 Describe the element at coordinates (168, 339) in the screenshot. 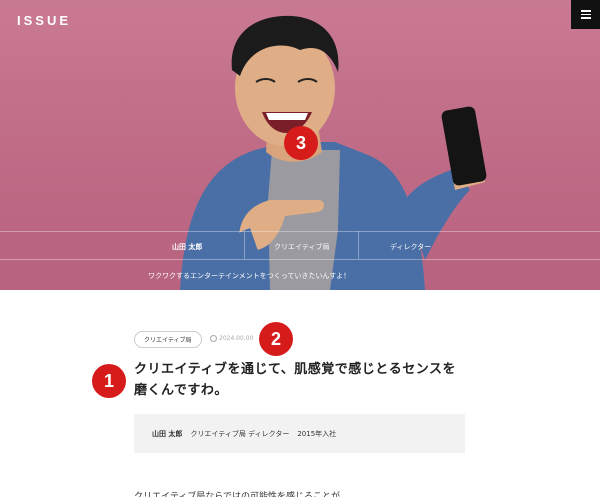

I see `category-tag: クリエイティブ局` at that location.